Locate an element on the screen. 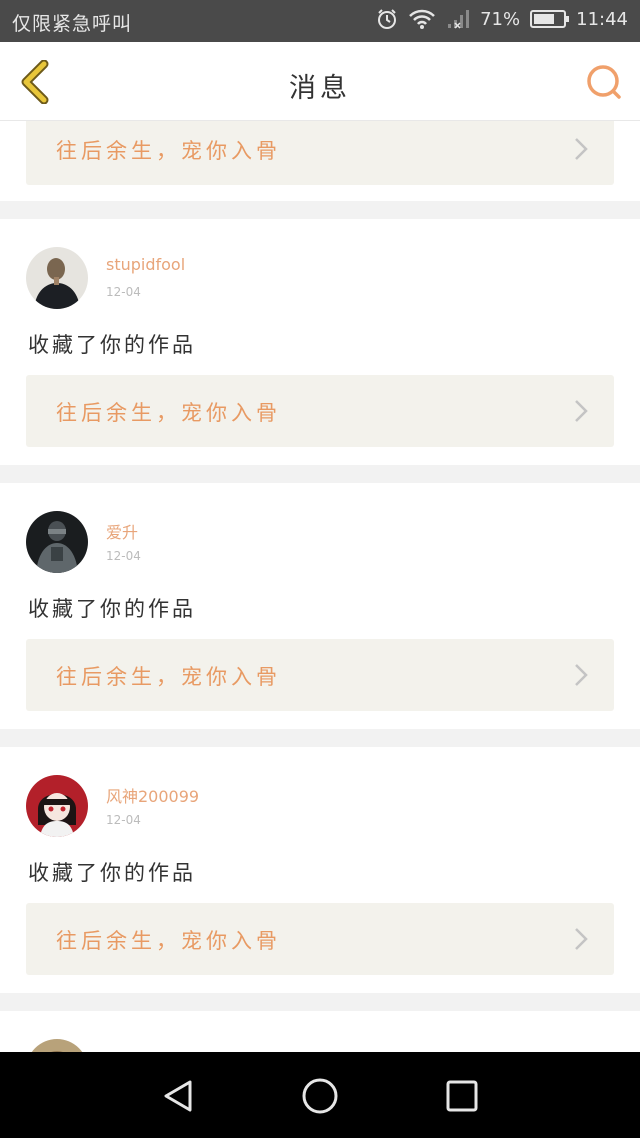  battery-icon is located at coordinates (550, 19).